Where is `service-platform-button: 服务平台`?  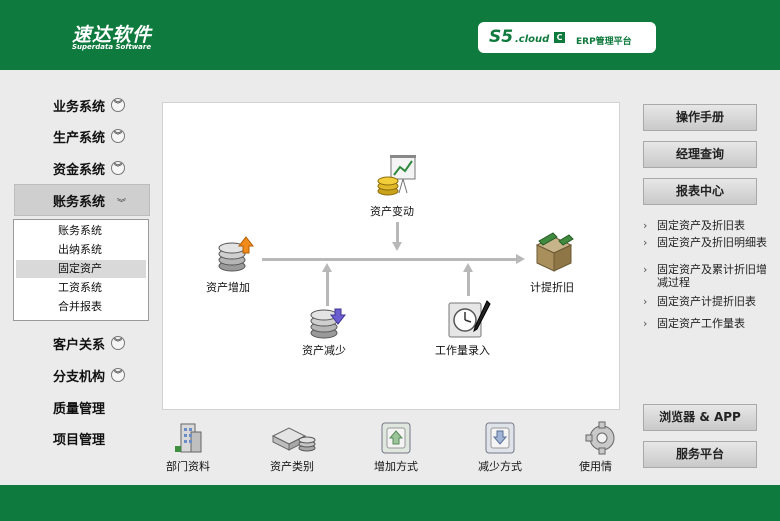
service-platform-button: 服务平台 is located at coordinates (700, 454).